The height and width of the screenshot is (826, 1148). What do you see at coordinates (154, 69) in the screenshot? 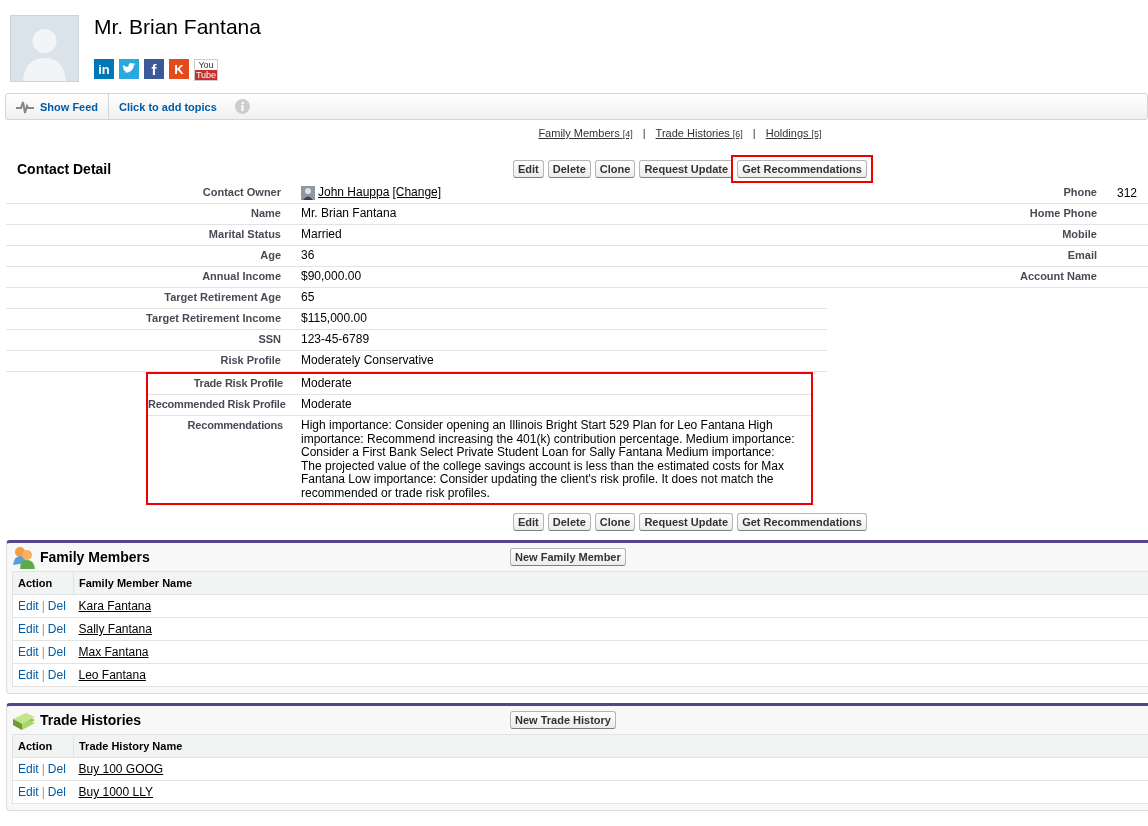
I see `facebook-icon: f` at bounding box center [154, 69].